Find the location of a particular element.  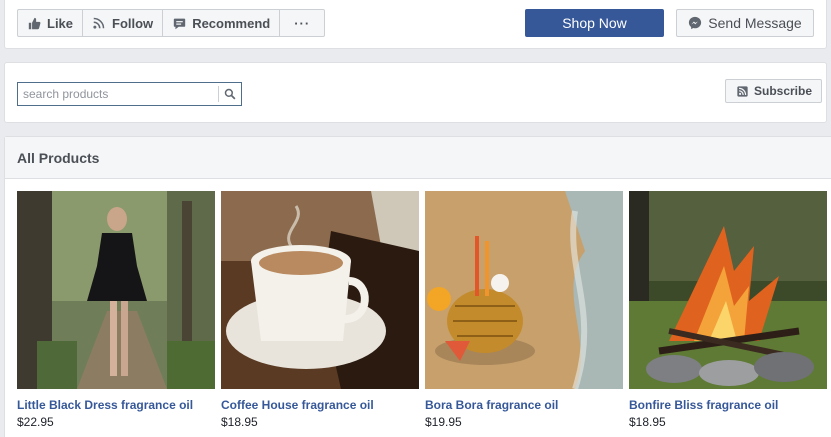

more-options-button: ··· is located at coordinates (303, 23).